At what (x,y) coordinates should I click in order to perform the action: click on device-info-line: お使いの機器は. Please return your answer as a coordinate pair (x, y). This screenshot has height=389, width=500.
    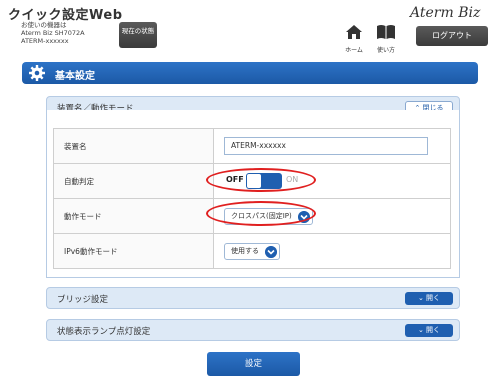
    Looking at the image, I should click on (44, 25).